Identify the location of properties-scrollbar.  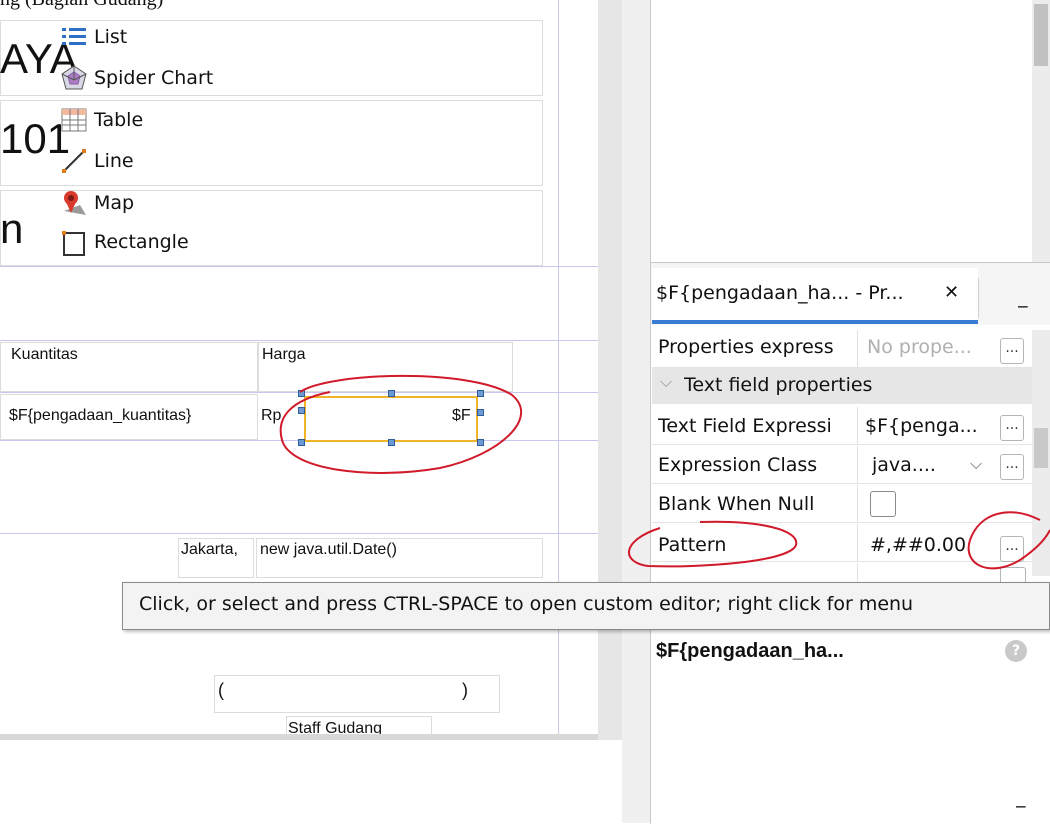
(1041, 453).